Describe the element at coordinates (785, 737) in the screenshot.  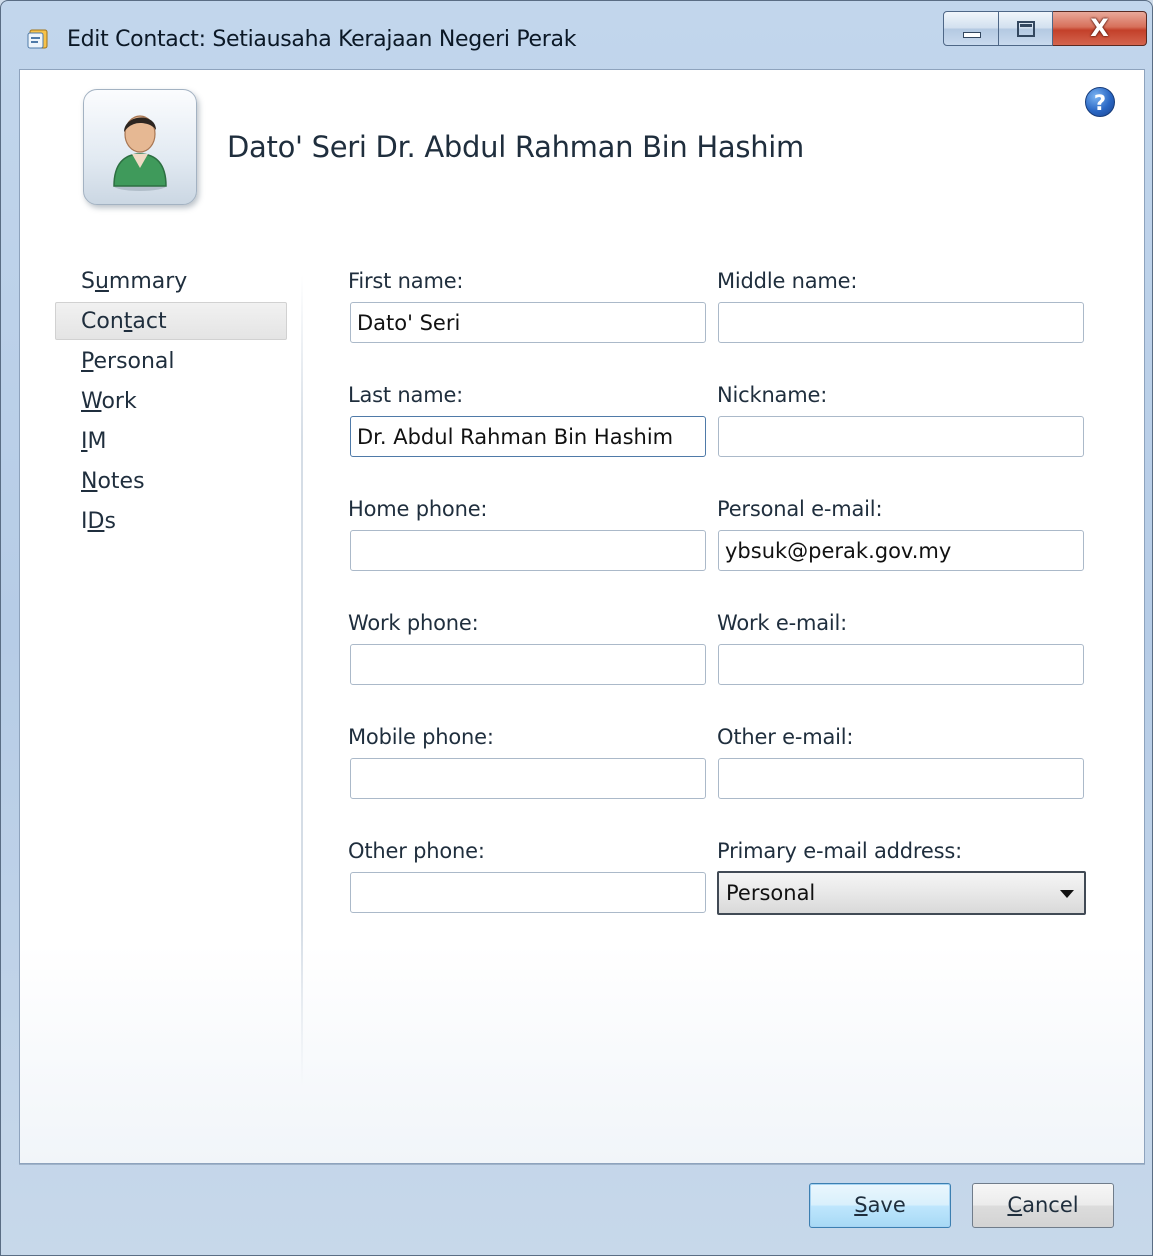
I see `other-email-label: Other e-mail:` at that location.